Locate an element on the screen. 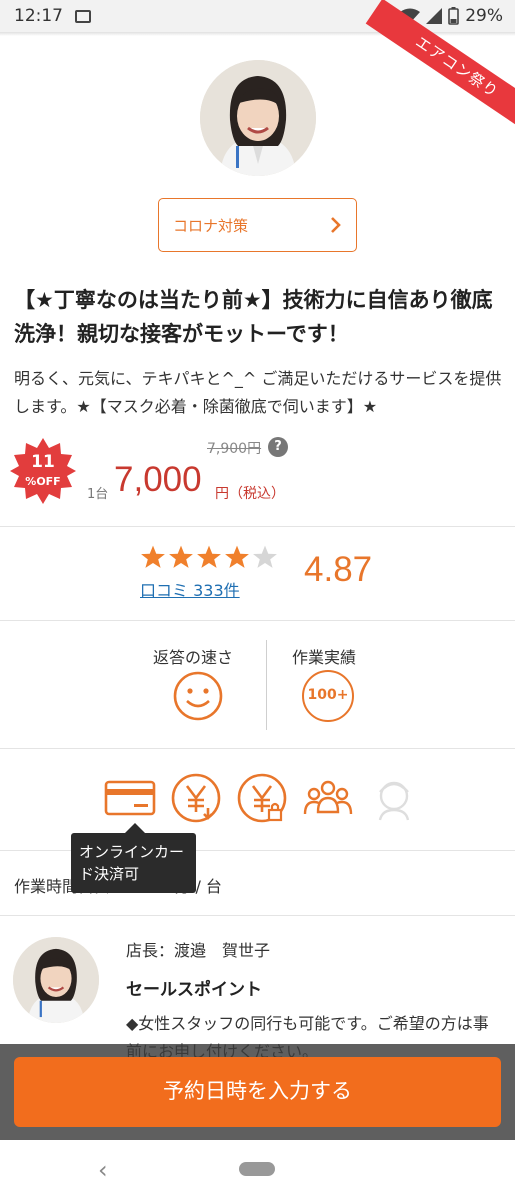 The image size is (515, 1200). reserve-datetime-button: 予約日時を入力する is located at coordinates (257, 1092).